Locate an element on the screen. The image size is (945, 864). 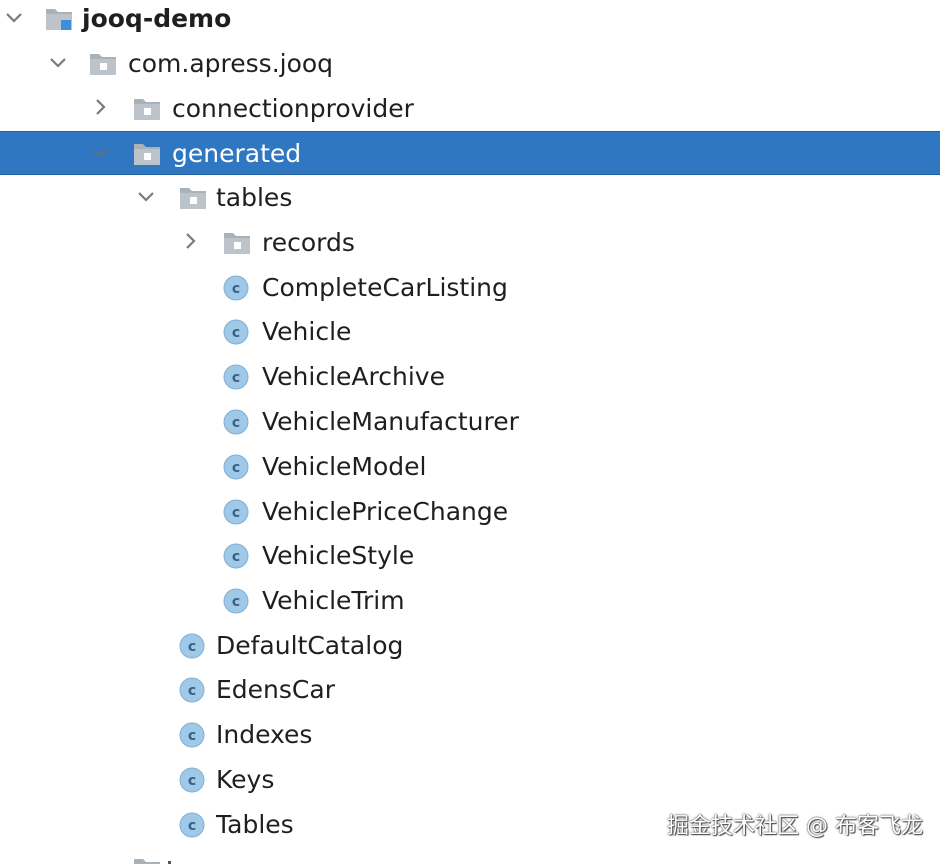
tree-node-label: Vehicle is located at coordinates (307, 331).